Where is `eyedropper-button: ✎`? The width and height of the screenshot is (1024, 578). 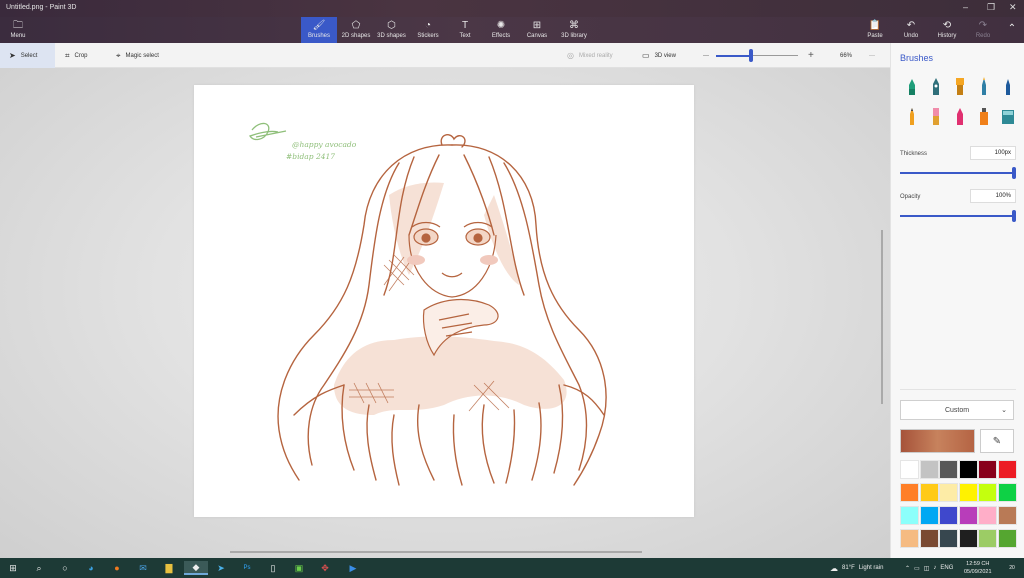
eyedropper-button: ✎ is located at coordinates (997, 441).